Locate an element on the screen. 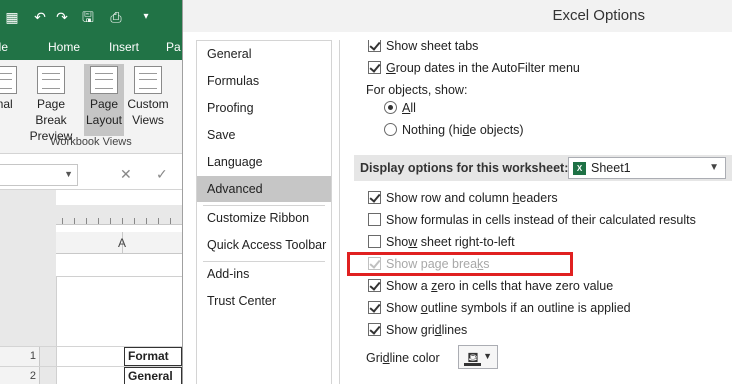 The height and width of the screenshot is (384, 732). redo-icon: ↷ is located at coordinates (62, 17).